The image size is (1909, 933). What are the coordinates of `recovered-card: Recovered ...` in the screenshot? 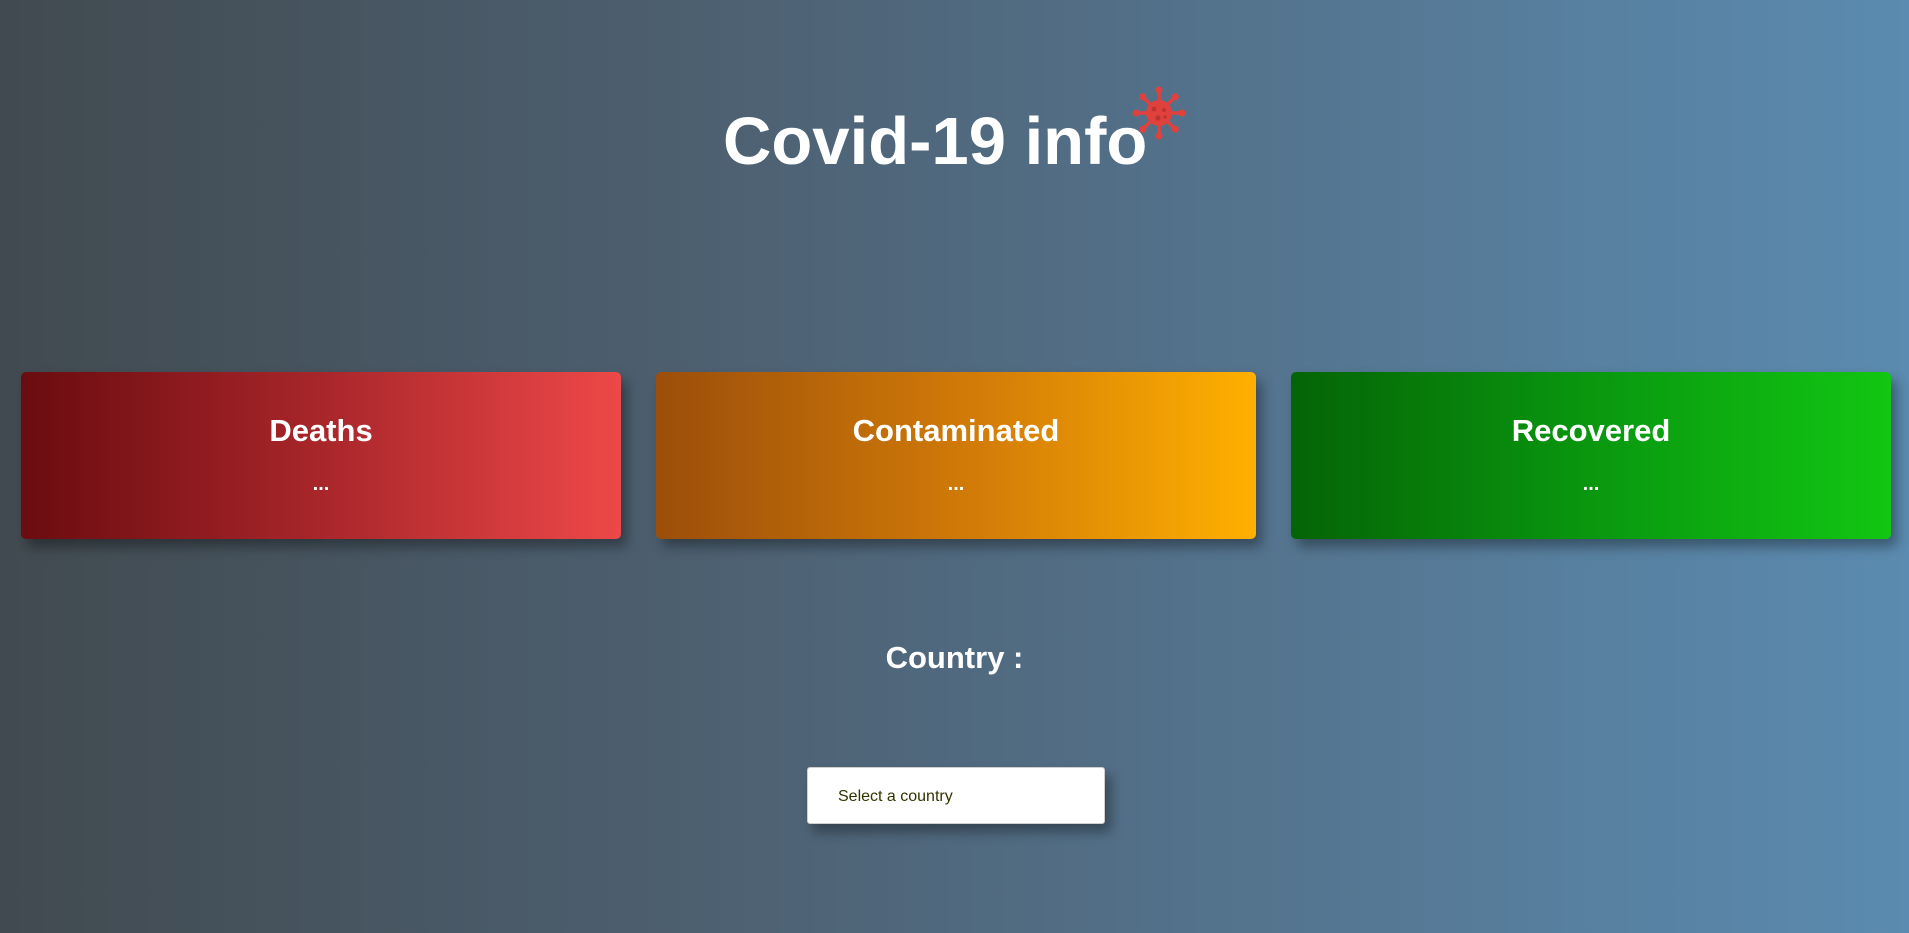 It's located at (1591, 455).